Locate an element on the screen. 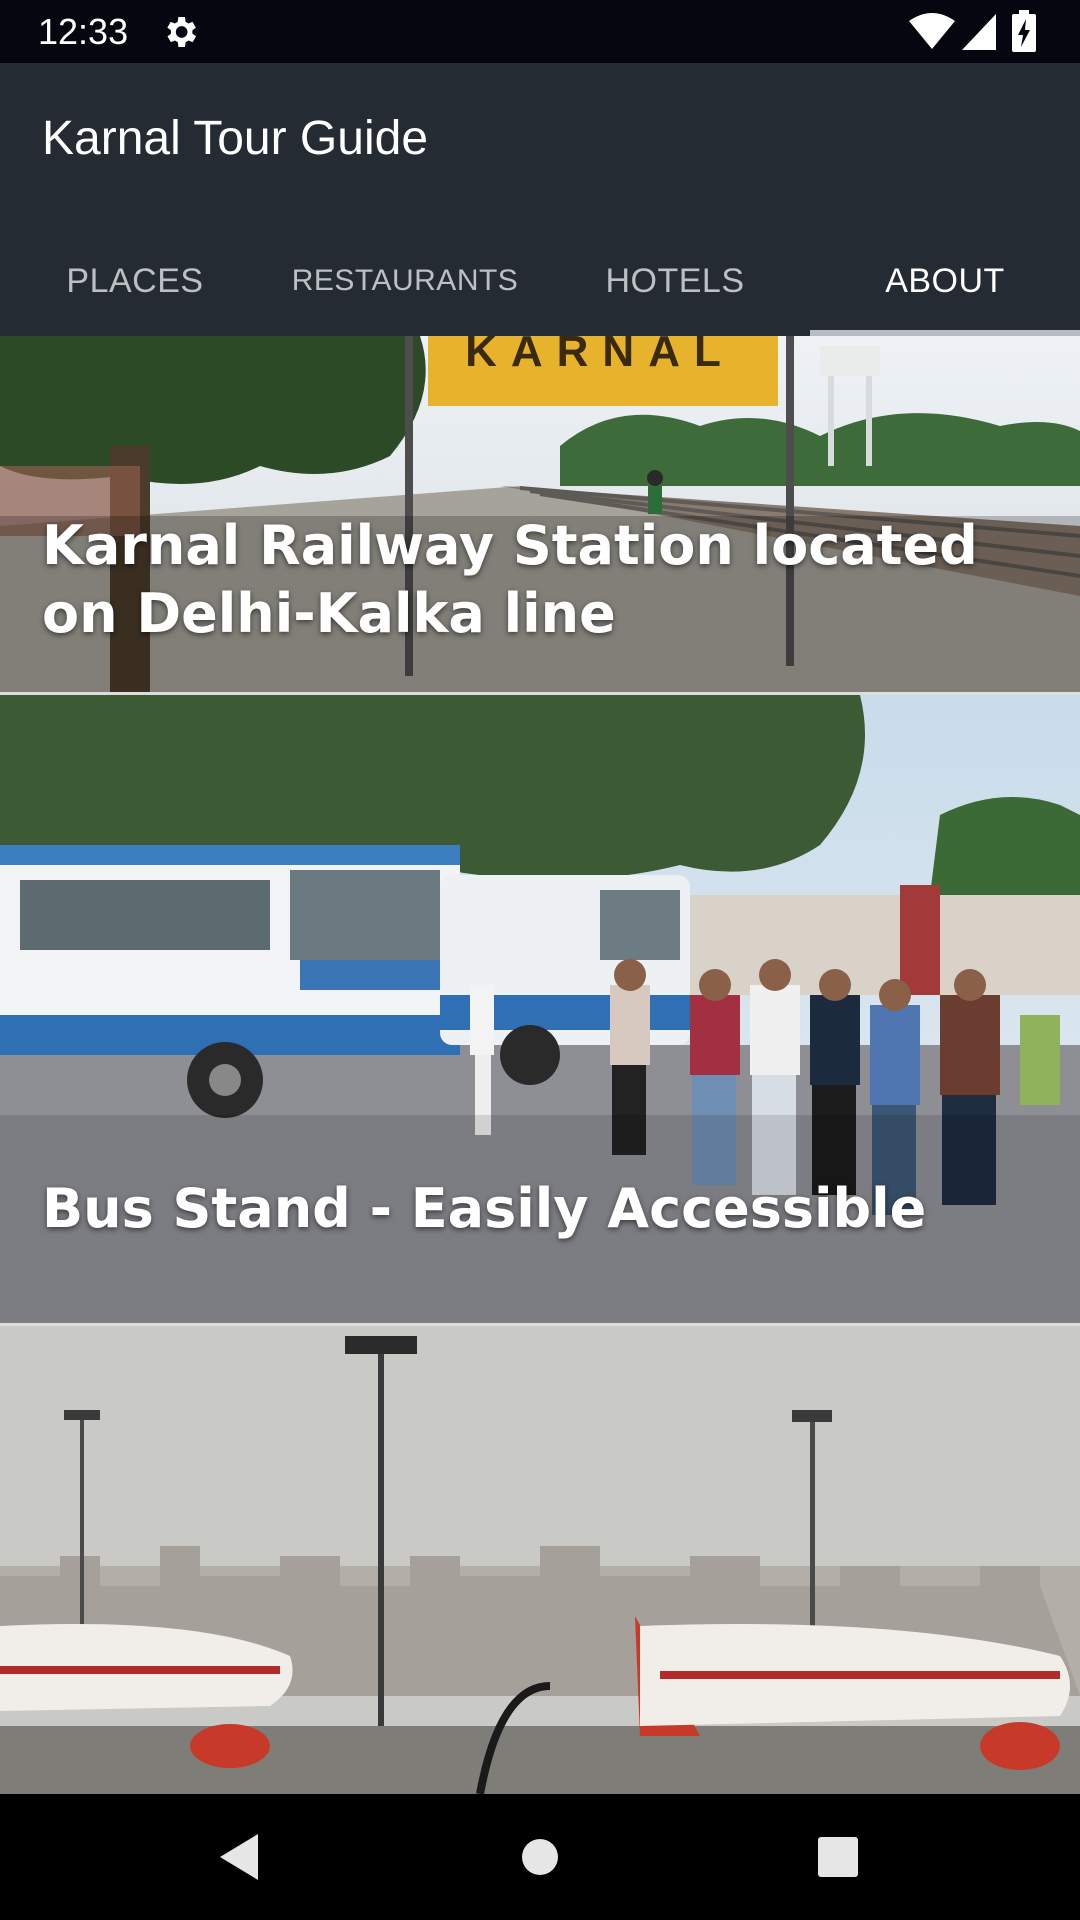  app-title: Karnal Tour Guide is located at coordinates (235, 138).